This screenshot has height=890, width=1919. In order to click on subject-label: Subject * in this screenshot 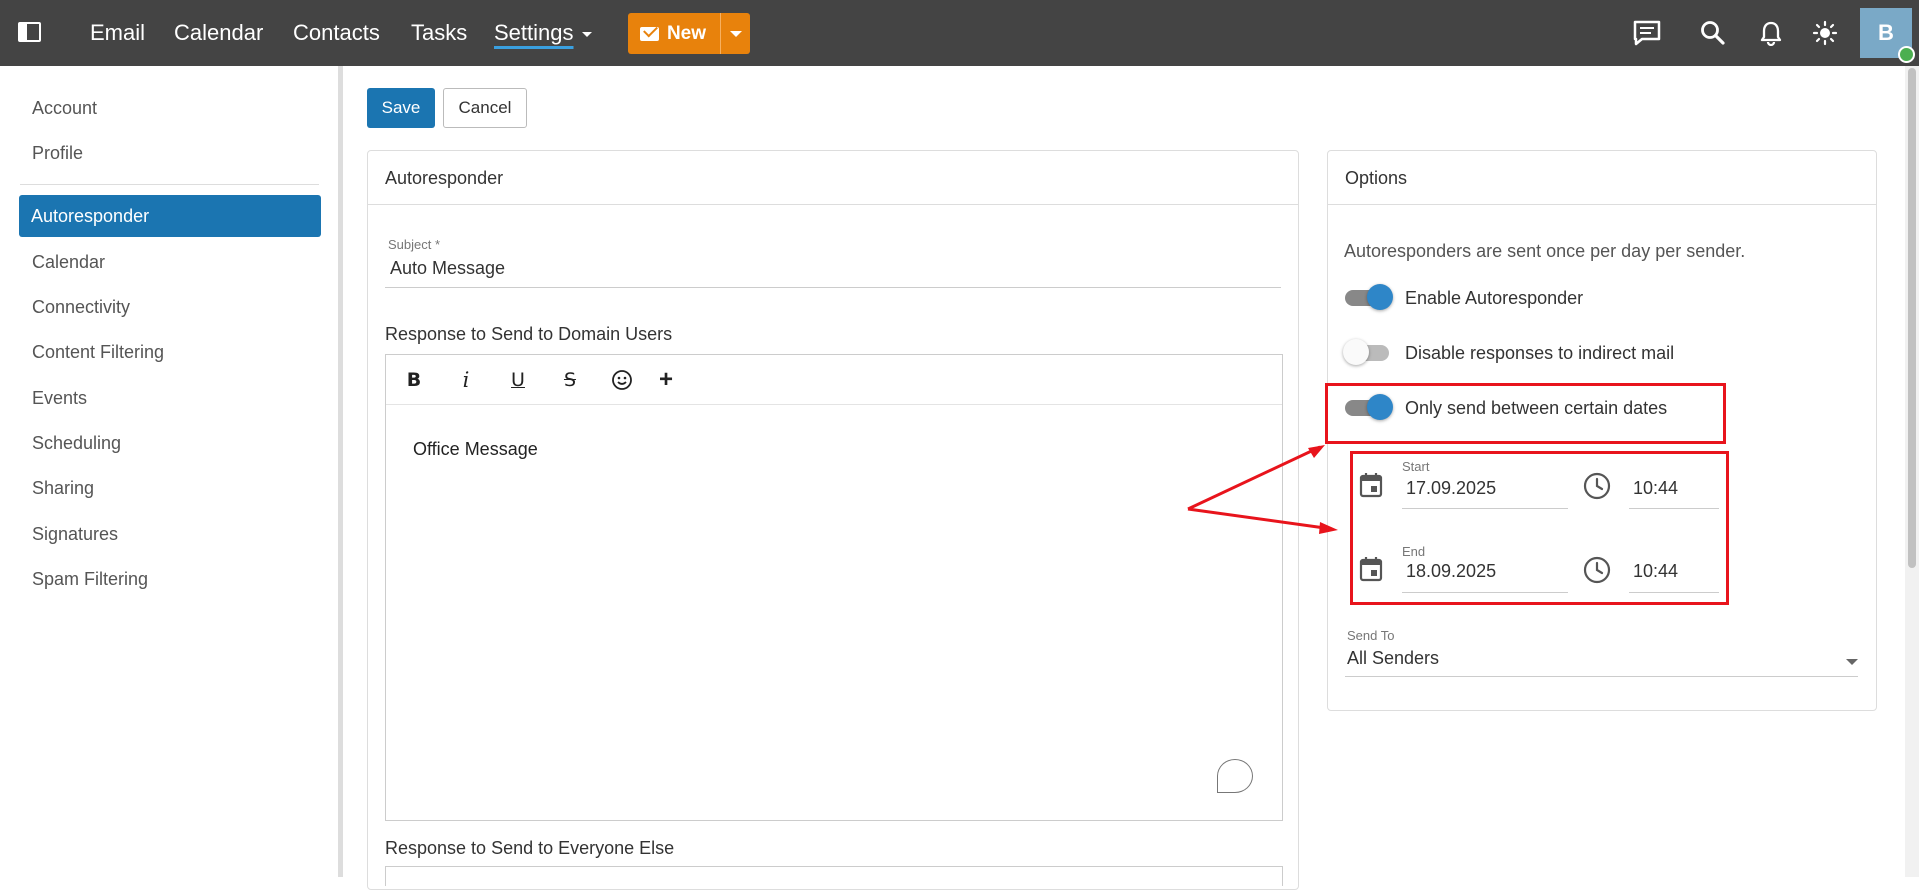, I will do `click(414, 244)`.